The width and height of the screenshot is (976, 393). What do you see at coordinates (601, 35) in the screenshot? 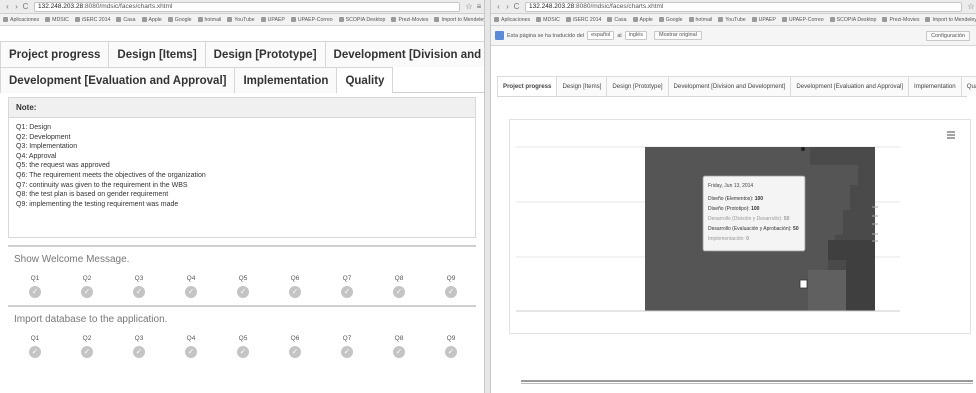
I see `source-language-select: español` at bounding box center [601, 35].